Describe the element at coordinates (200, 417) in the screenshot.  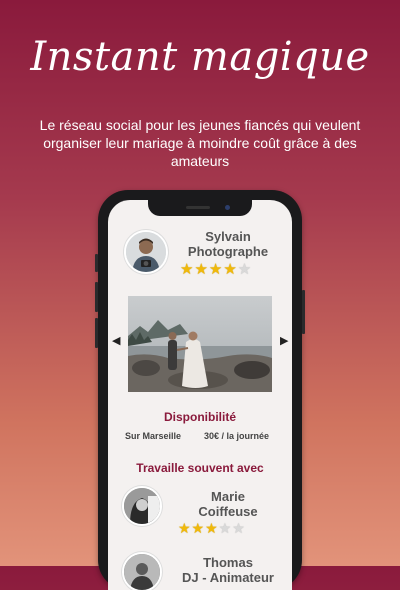
I see `availability-title: Disponibilité` at that location.